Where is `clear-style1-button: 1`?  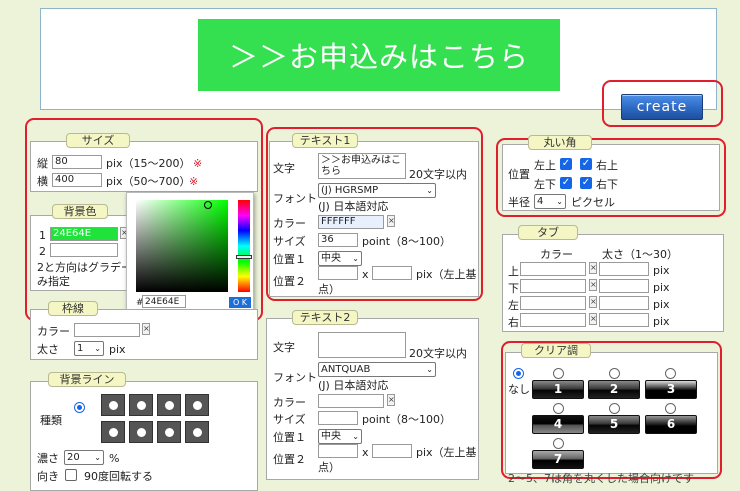
clear-style1-button: 1 is located at coordinates (558, 389).